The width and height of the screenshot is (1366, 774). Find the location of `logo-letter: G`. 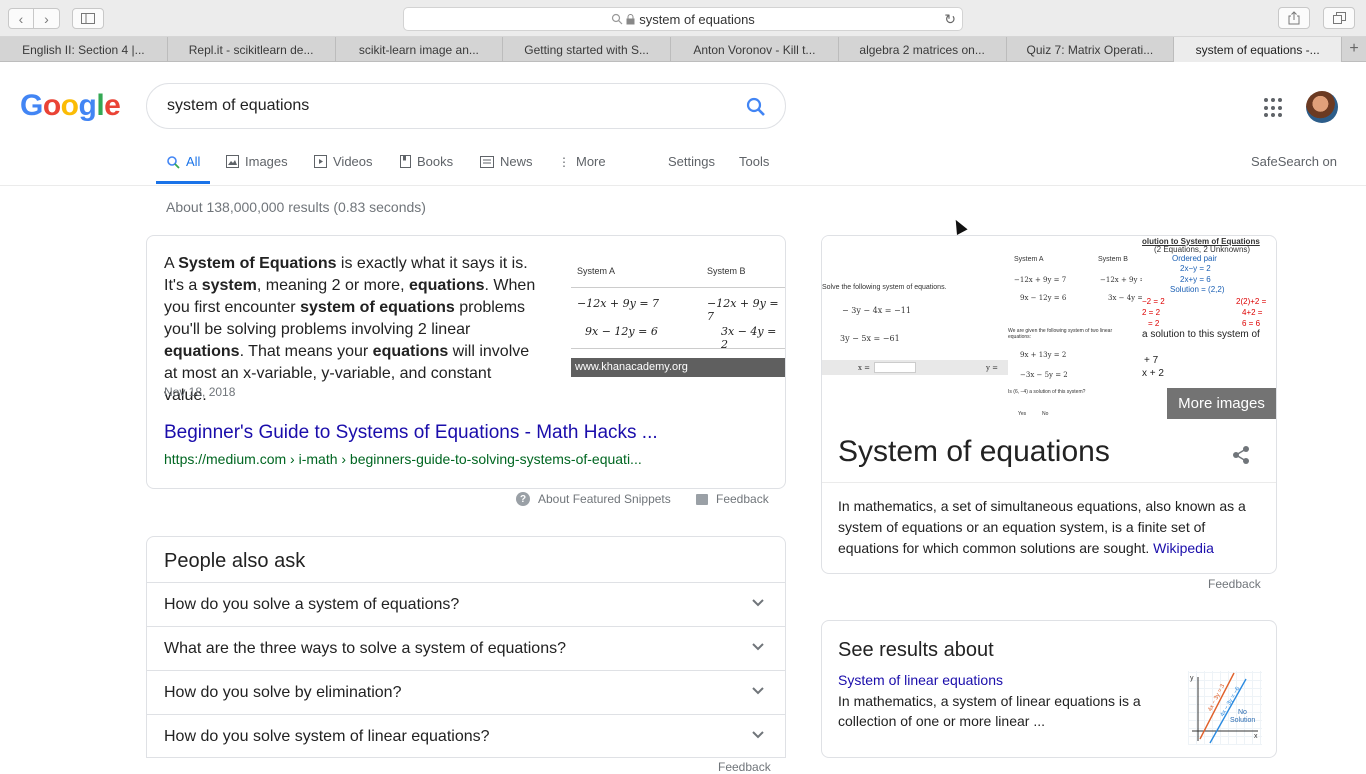

logo-letter: G is located at coordinates (31, 105).